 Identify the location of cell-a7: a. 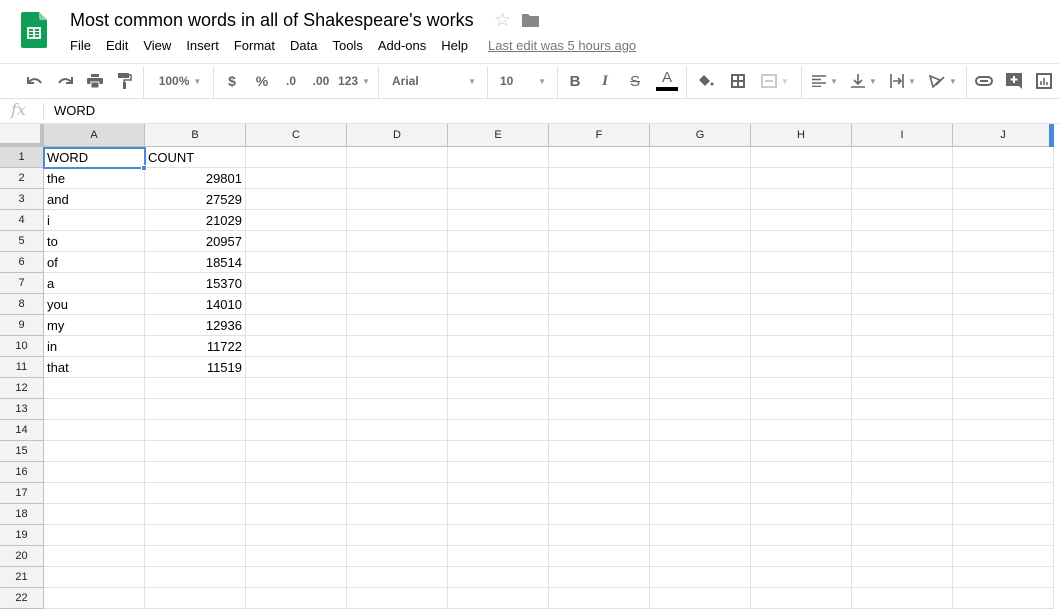
(94, 283).